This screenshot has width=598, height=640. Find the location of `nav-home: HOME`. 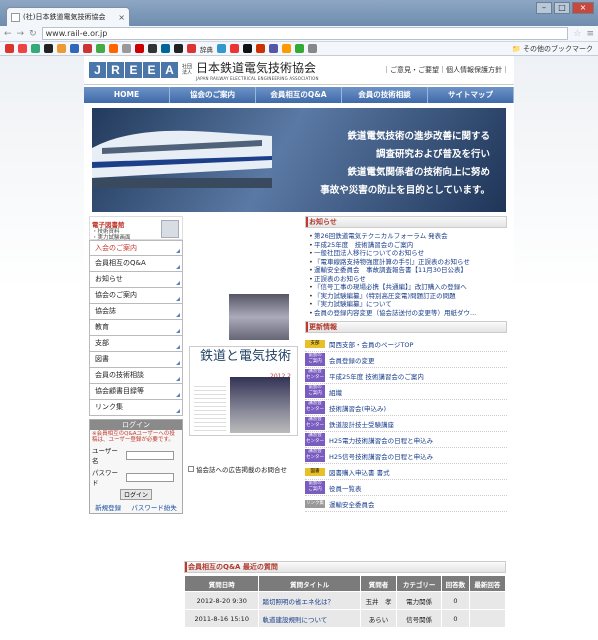

nav-home: HOME is located at coordinates (127, 95).